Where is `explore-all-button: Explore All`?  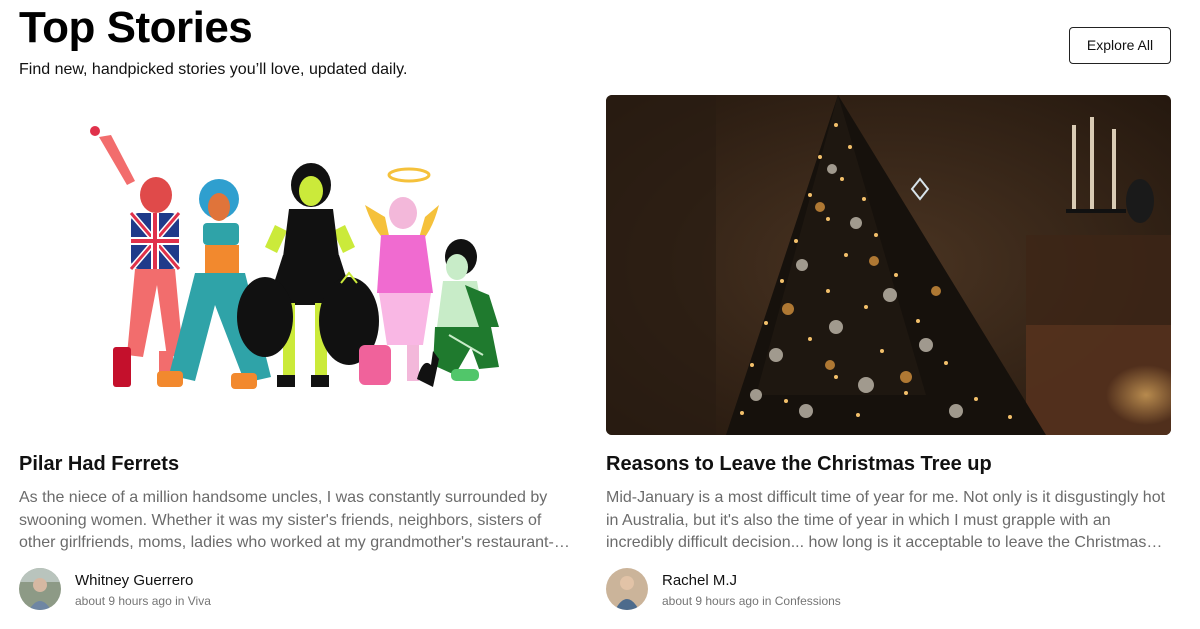
explore-all-button: Explore All is located at coordinates (1120, 45).